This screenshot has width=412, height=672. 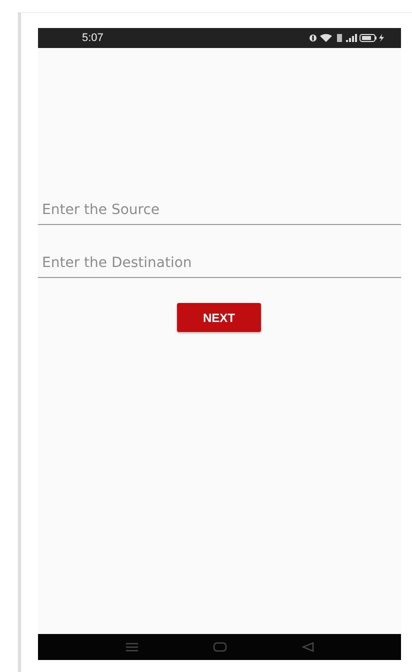 I want to click on text-field: Enter the Destination, so click(x=219, y=263).